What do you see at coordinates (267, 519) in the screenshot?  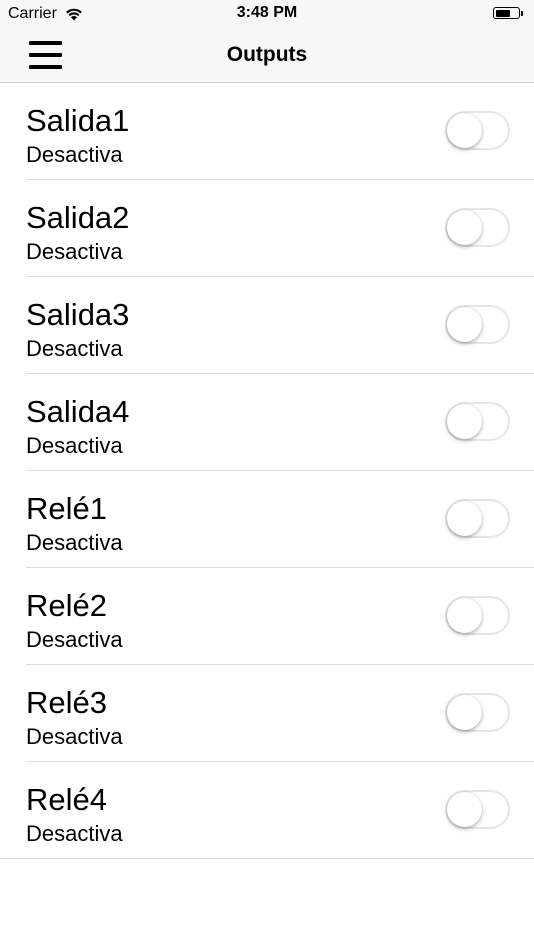 I see `list-item: Relé1 Desactiva` at bounding box center [267, 519].